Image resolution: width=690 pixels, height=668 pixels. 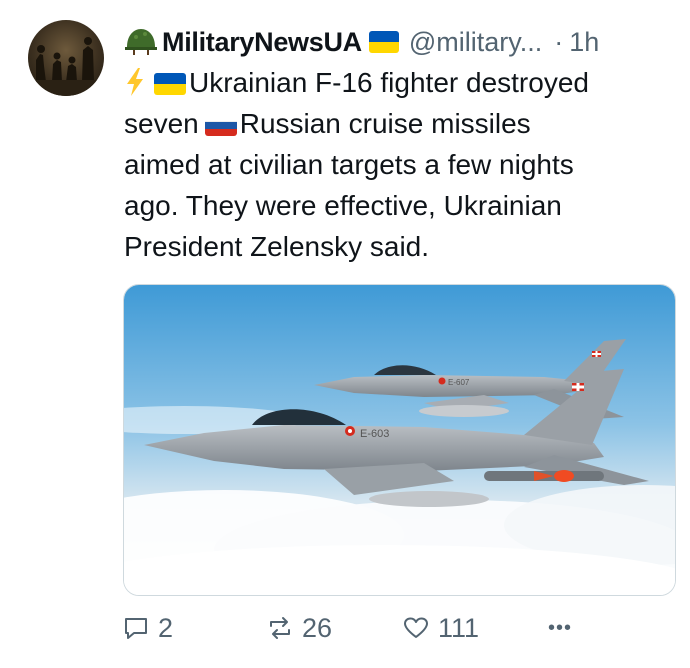 I want to click on like-button: 111, so click(x=440, y=628).